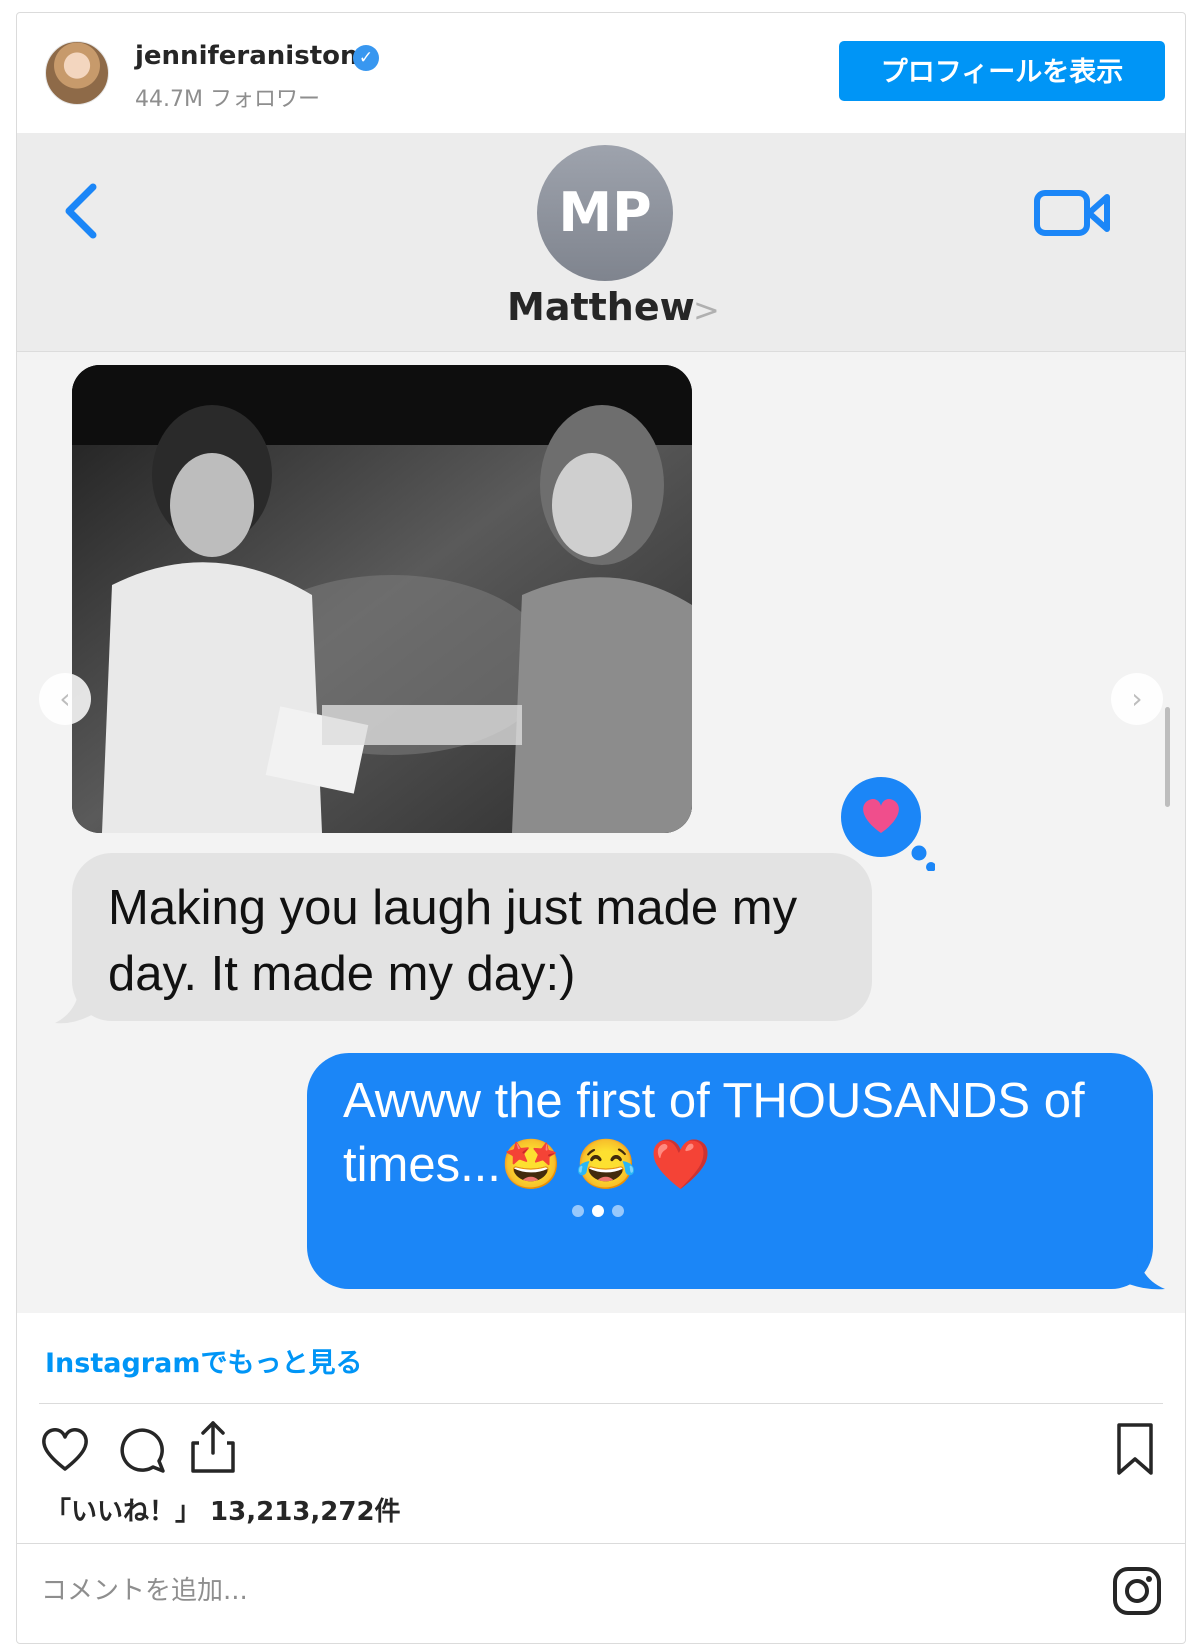 The width and height of the screenshot is (1200, 1649). Describe the element at coordinates (77, 73) in the screenshot. I see `avatar` at that location.